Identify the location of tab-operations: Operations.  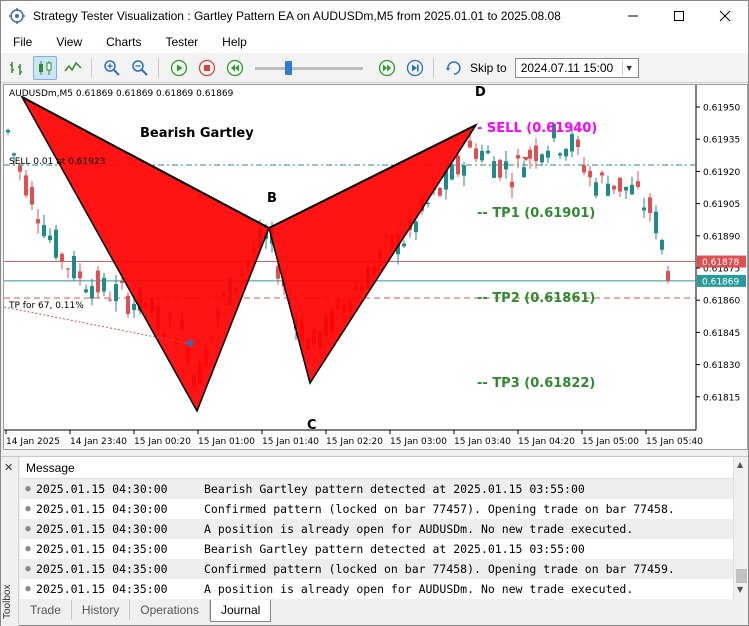
(170, 610).